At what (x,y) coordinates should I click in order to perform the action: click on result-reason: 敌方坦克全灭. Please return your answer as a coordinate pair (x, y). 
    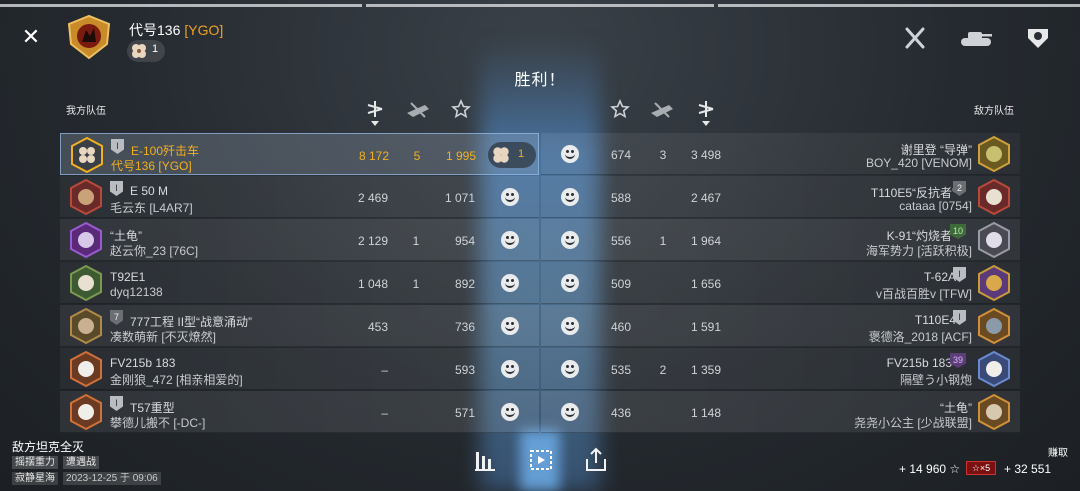
    Looking at the image, I should click on (48, 447).